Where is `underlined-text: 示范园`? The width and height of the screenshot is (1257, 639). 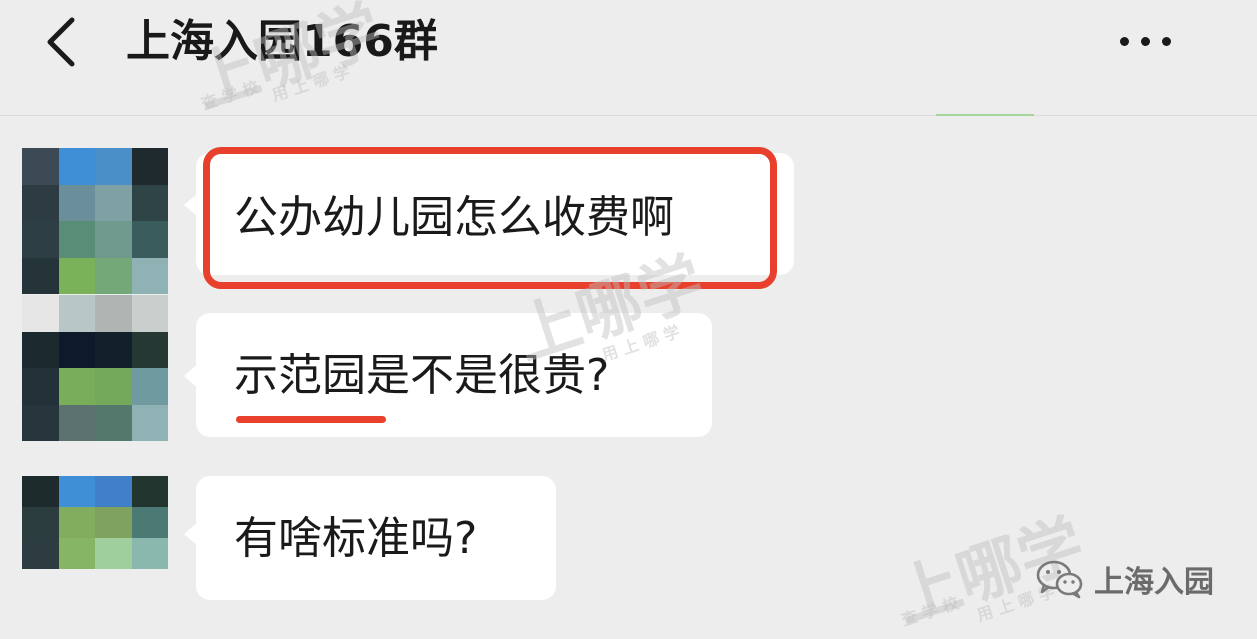
underlined-text: 示范园 is located at coordinates (300, 375).